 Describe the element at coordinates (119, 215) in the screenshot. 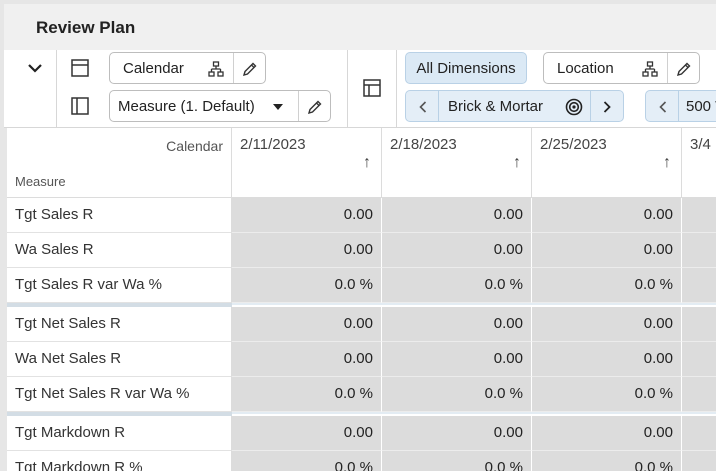

I see `row-measure-name: Tgt Sales R` at that location.